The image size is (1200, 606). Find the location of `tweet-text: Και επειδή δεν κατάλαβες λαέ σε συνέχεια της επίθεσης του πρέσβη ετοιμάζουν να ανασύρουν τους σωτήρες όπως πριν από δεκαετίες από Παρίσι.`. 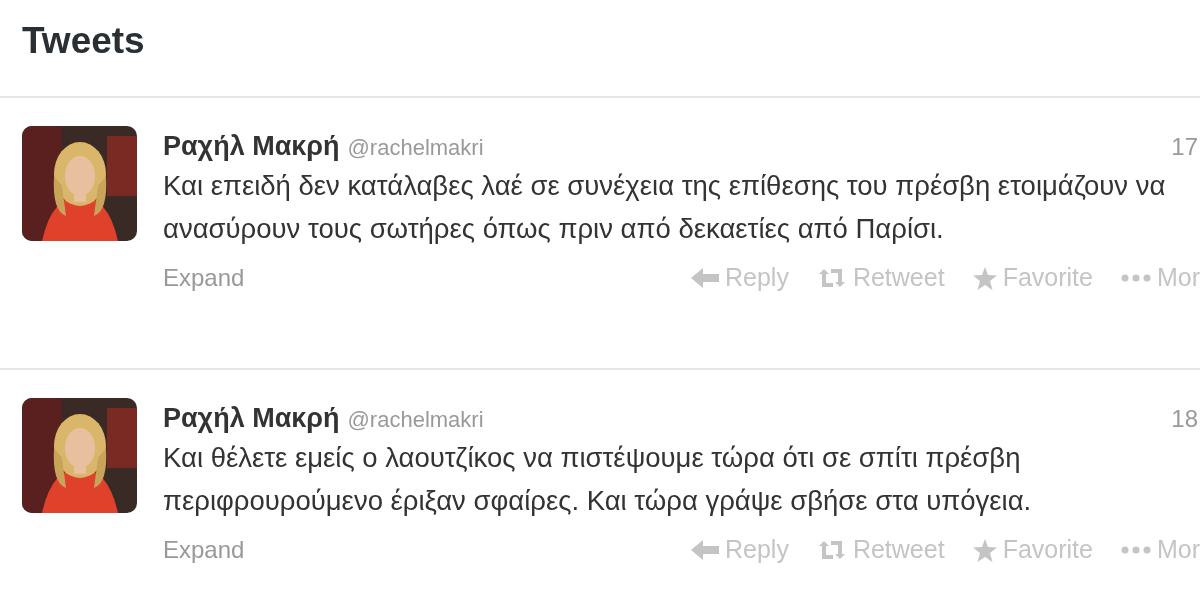

tweet-text: Και επειδή δεν κατάλαβες λαέ σε συνέχεια της επίθεσης του πρέσβη ετοιμάζουν να ανασύρουν τους σωτήρες όπως πριν από δεκαετίες από Παρίσι. is located at coordinates (665, 207).